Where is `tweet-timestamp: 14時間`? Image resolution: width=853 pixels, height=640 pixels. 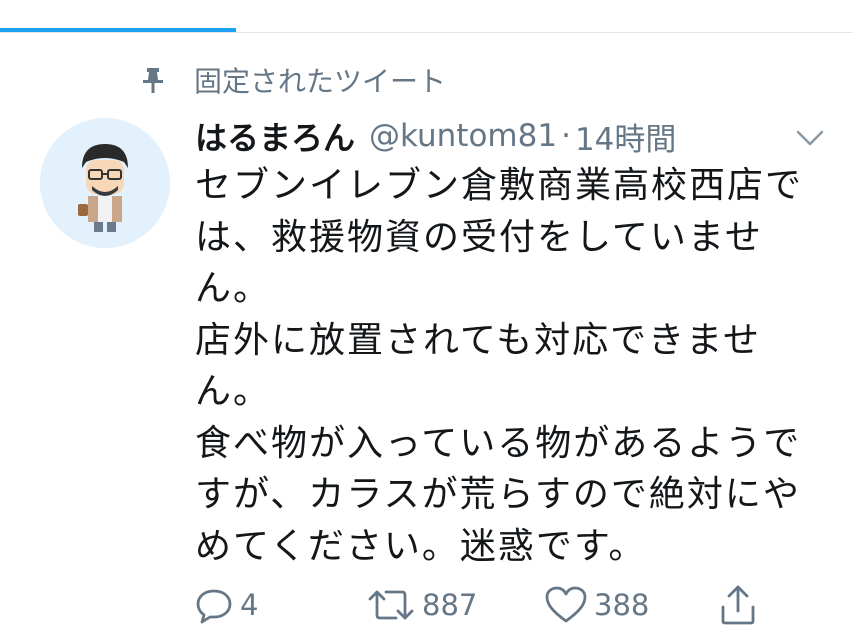 tweet-timestamp: 14時間 is located at coordinates (625, 136).